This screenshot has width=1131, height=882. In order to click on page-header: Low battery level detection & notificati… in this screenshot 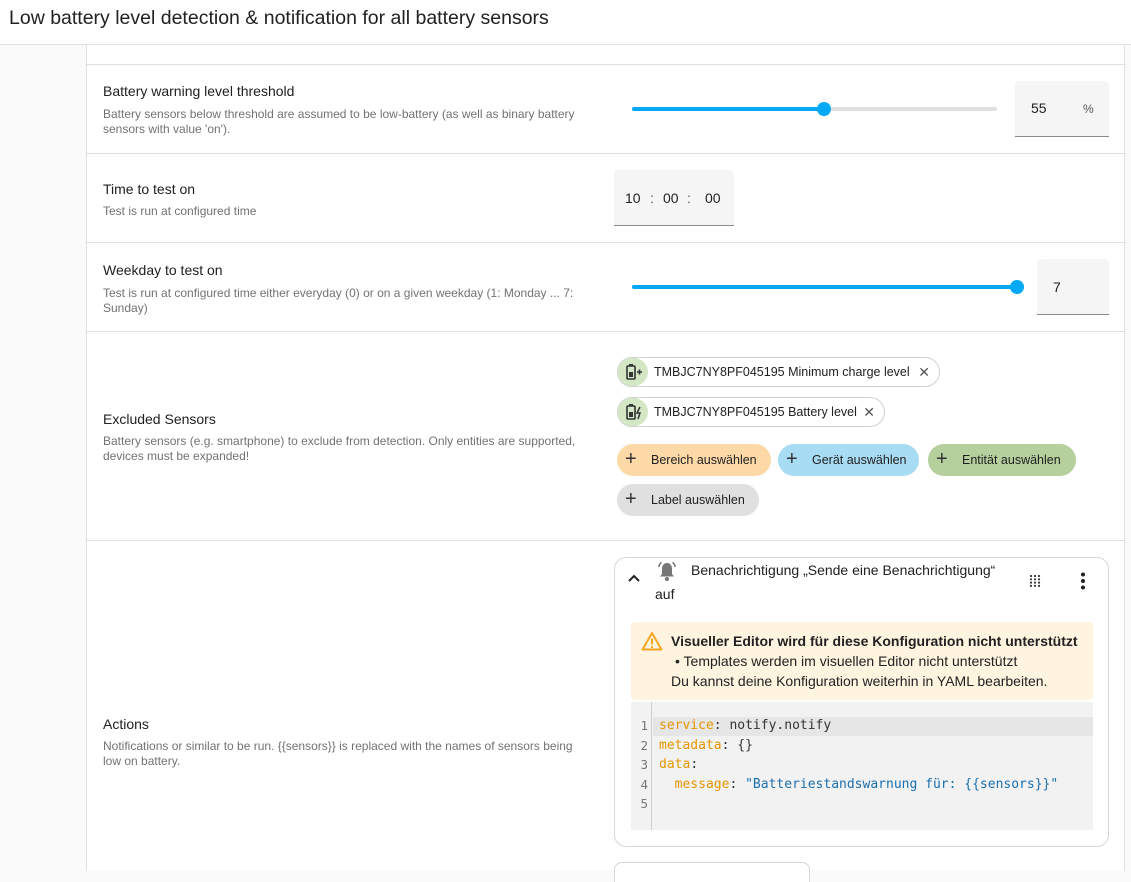, I will do `click(565, 22)`.